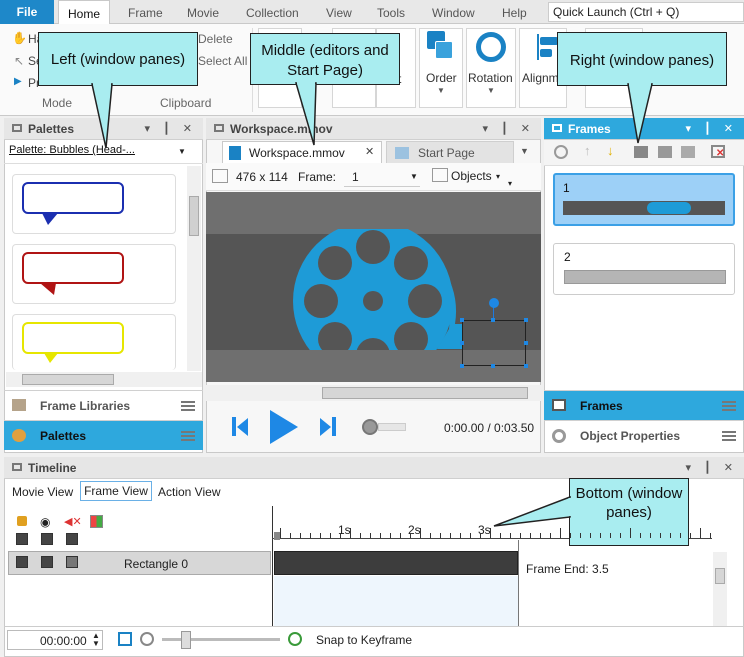 This screenshot has height=657, width=744. Describe the element at coordinates (334, 426) in the screenshot. I see `skip-end-bar` at that location.